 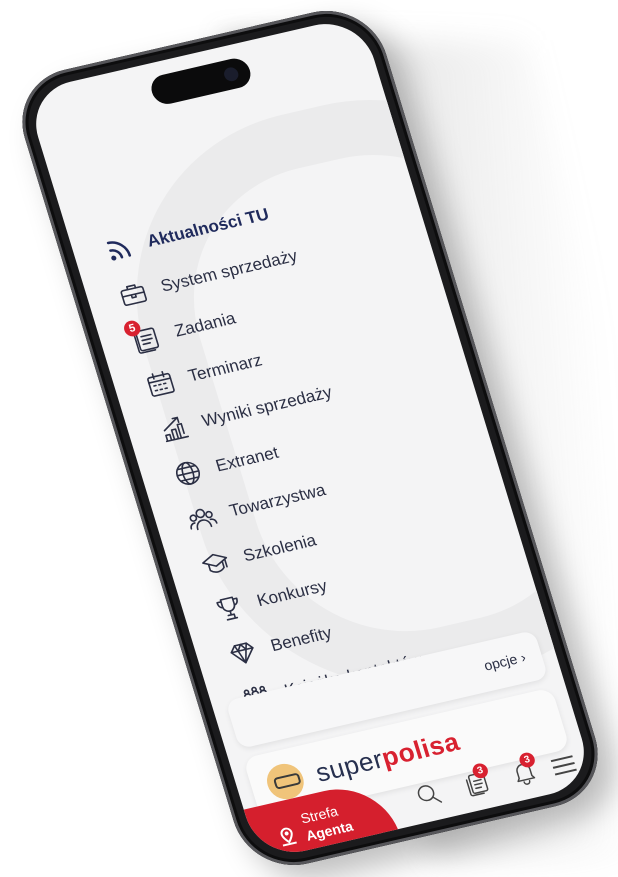 I want to click on logo-text-super: super, so click(x=349, y=765).